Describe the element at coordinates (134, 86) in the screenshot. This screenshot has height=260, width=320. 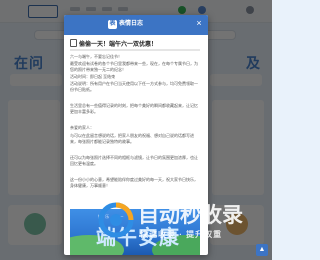
I see `article-paragraph: 活动说明：所有用户在节日当天使用以下任一方式参与，均可免费领取一份节日贴纸。` at that location.